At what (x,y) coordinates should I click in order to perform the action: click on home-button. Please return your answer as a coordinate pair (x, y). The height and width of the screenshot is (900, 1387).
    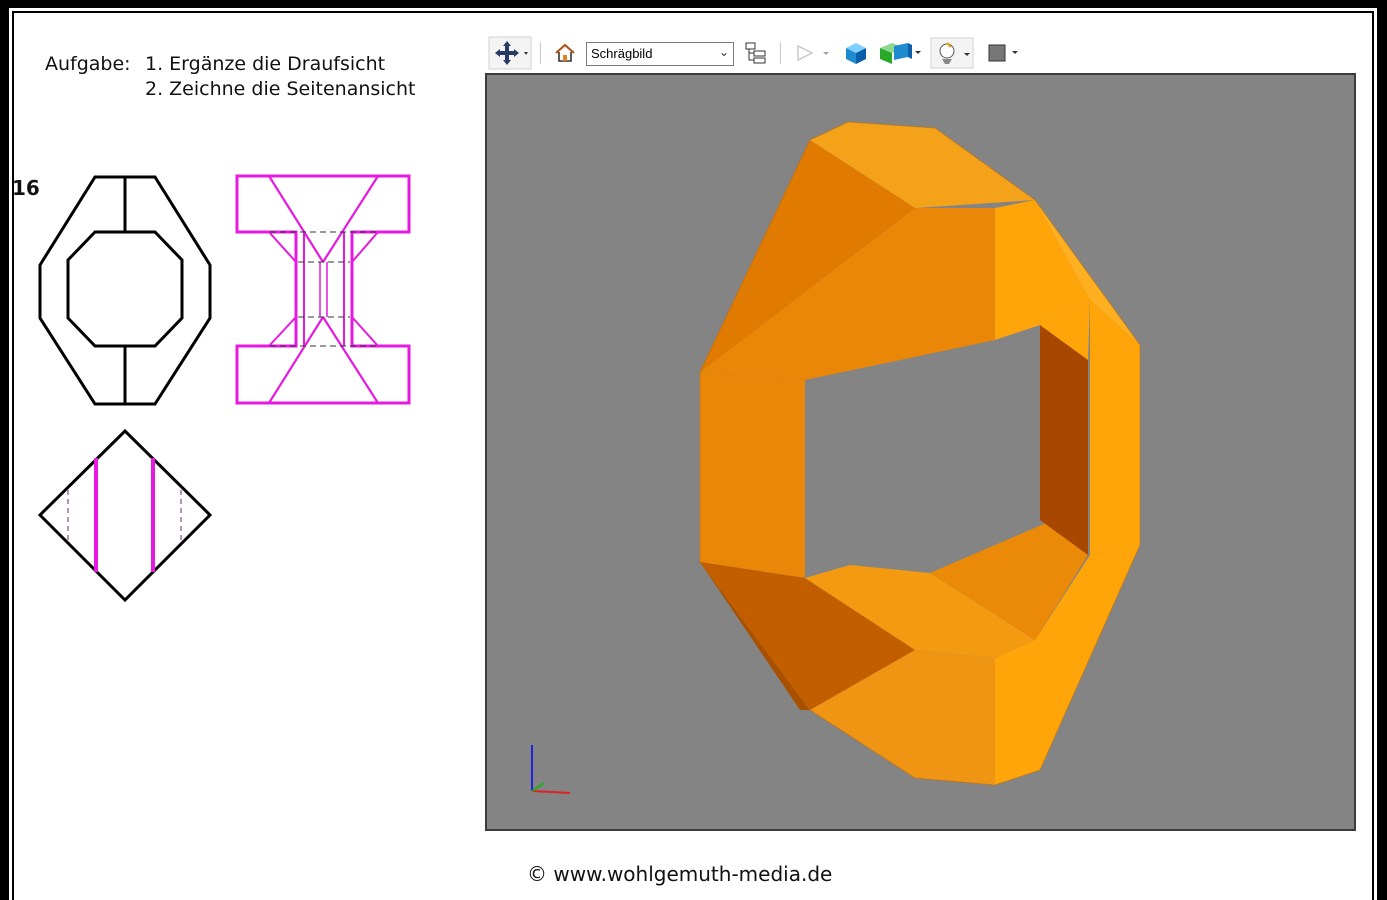
    Looking at the image, I should click on (565, 53).